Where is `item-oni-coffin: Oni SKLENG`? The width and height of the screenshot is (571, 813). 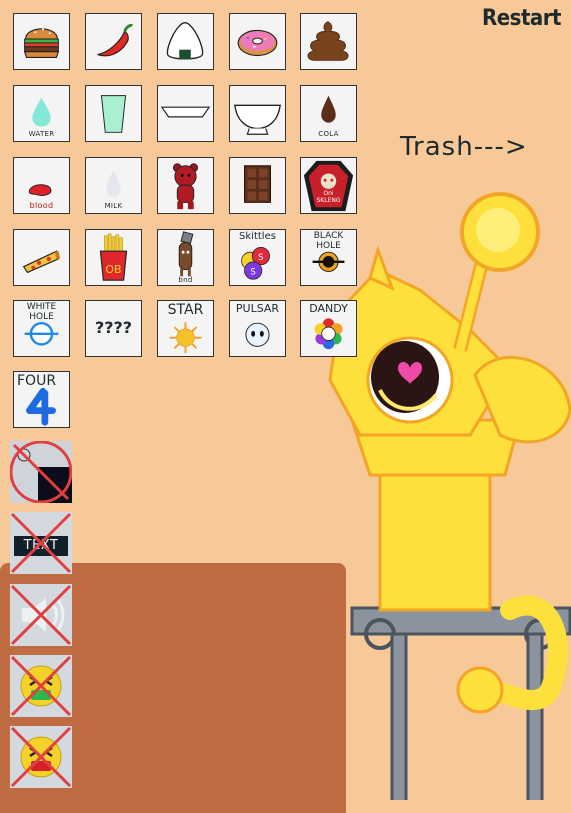
item-oni-coffin: Oni SKLENG is located at coordinates (328, 185).